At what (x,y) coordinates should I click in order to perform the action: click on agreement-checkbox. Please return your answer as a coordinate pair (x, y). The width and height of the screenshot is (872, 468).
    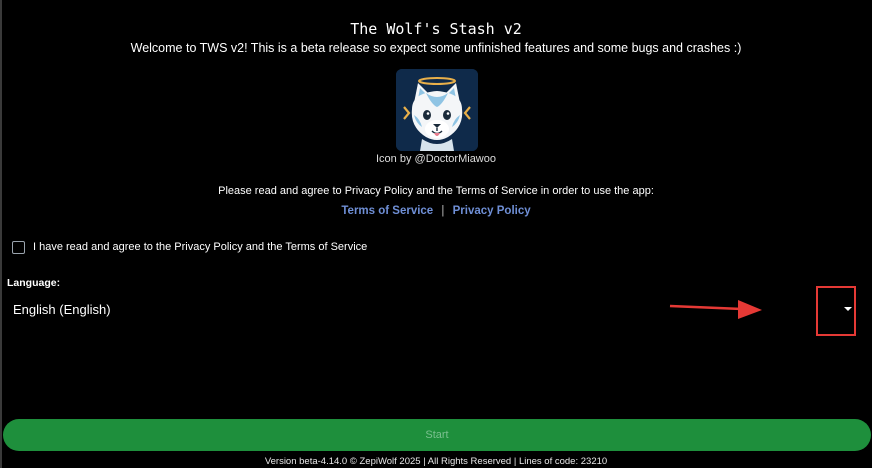
    Looking at the image, I should click on (18, 247).